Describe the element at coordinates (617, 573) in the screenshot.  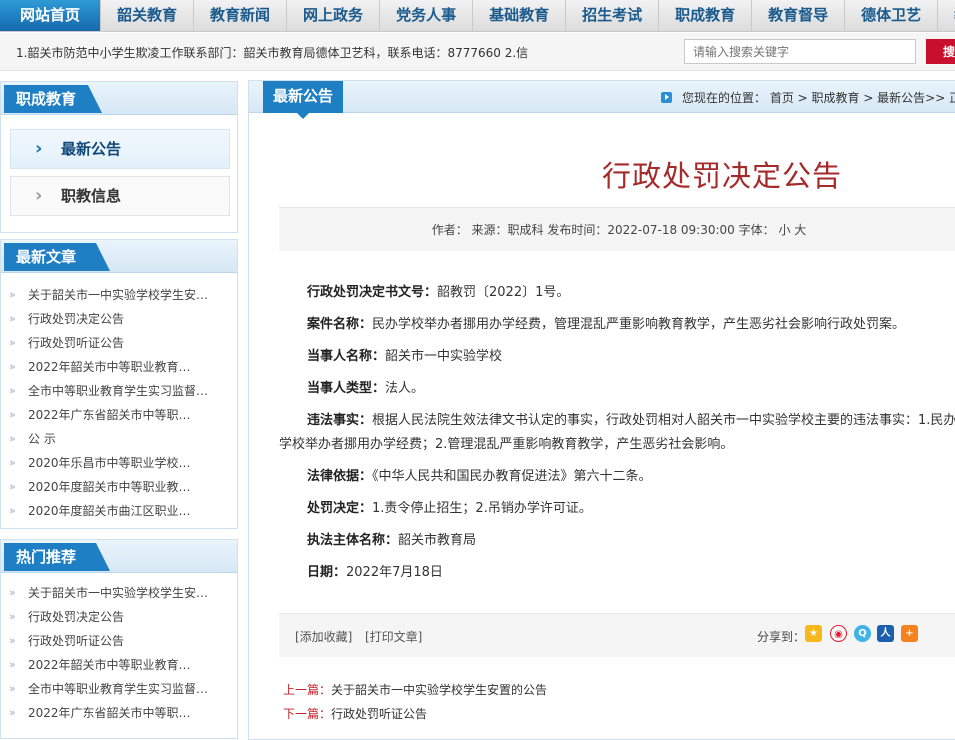
I see `article-paragraph: 日期：2022年7月18日` at that location.